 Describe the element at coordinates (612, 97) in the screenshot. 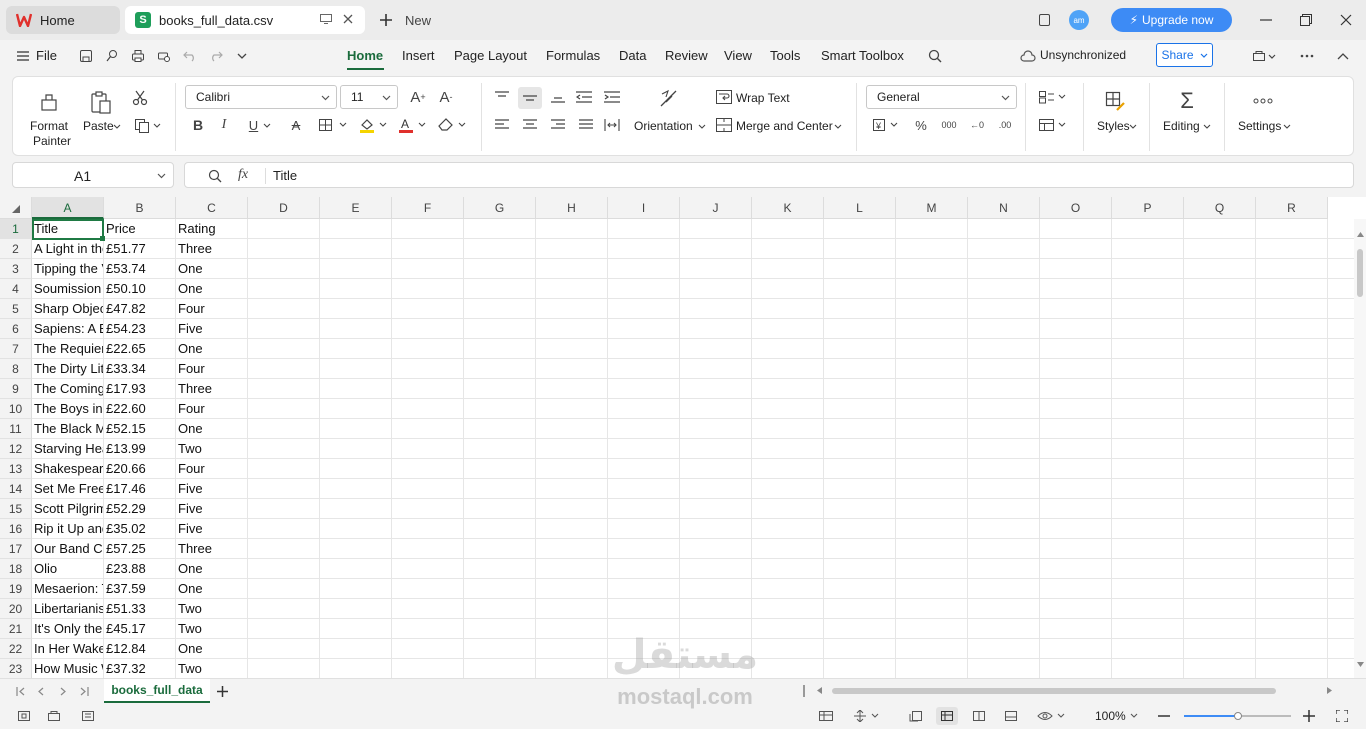

I see `increase-indent-icon` at that location.